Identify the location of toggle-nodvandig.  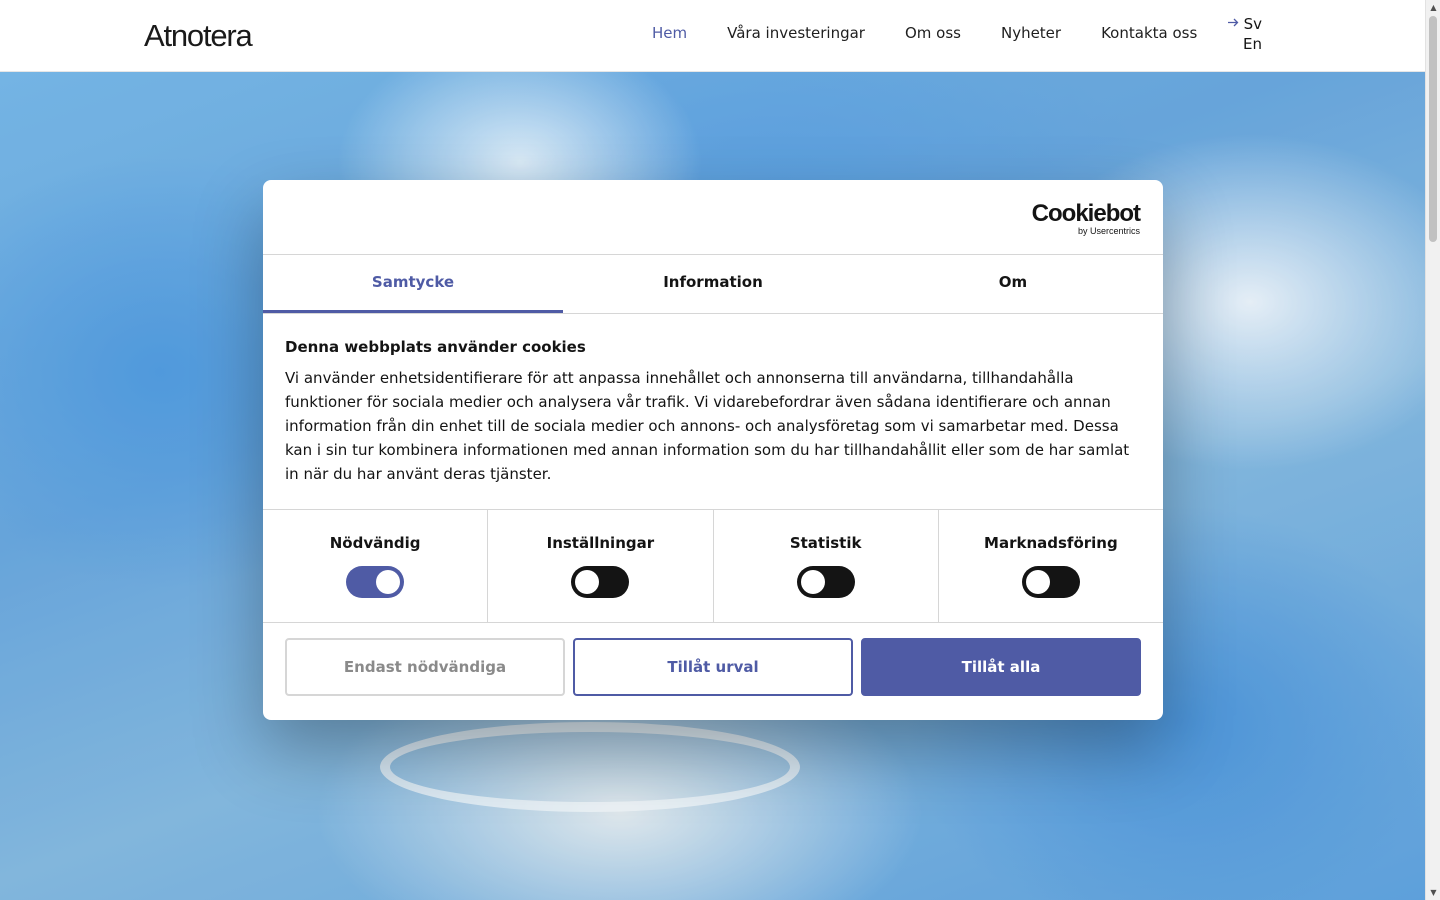
(375, 582).